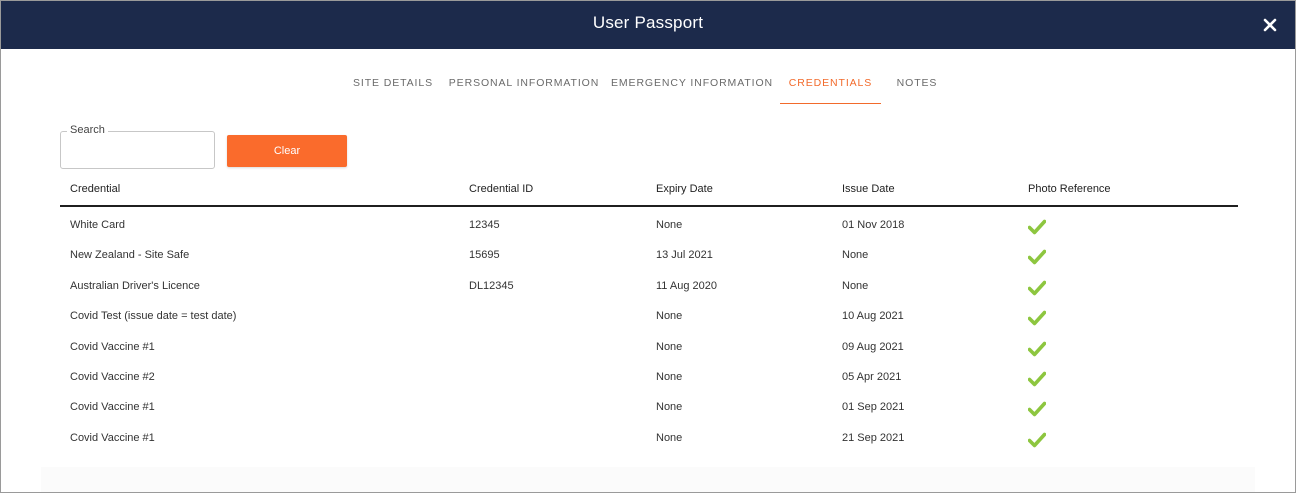 This screenshot has height=493, width=1296. I want to click on column-header-photo-reference: Photo Reference, so click(1069, 189).